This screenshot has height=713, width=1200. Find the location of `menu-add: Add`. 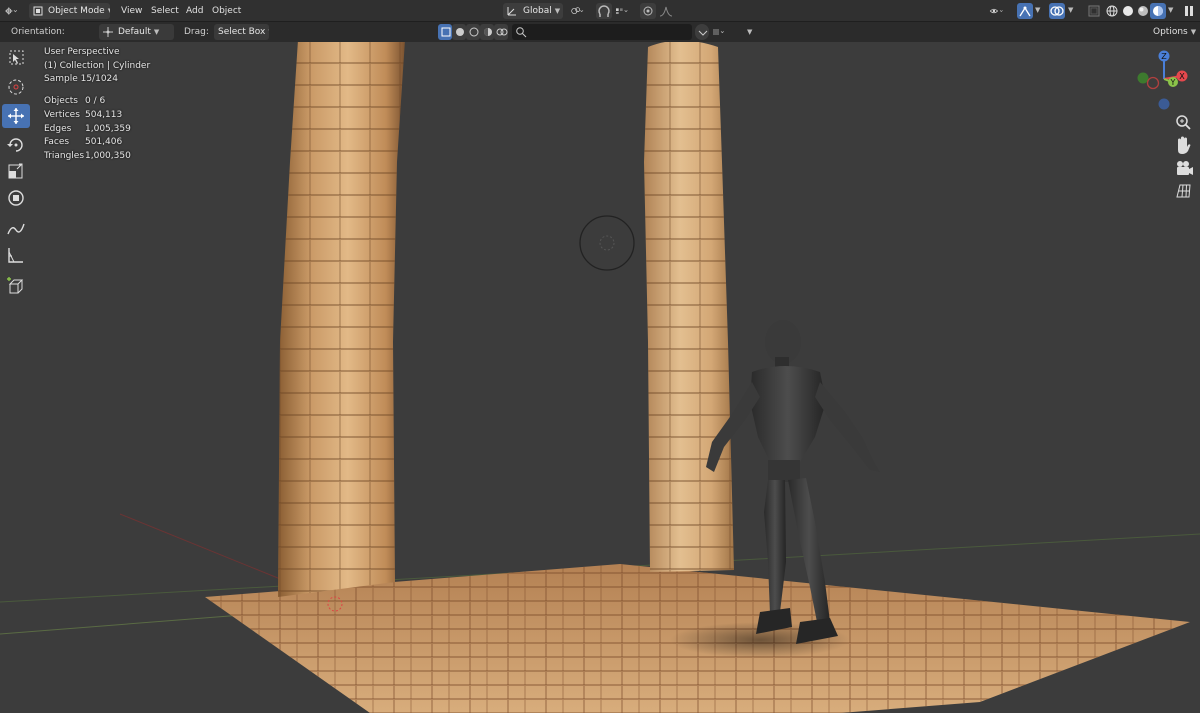

menu-add: Add is located at coordinates (194, 11).